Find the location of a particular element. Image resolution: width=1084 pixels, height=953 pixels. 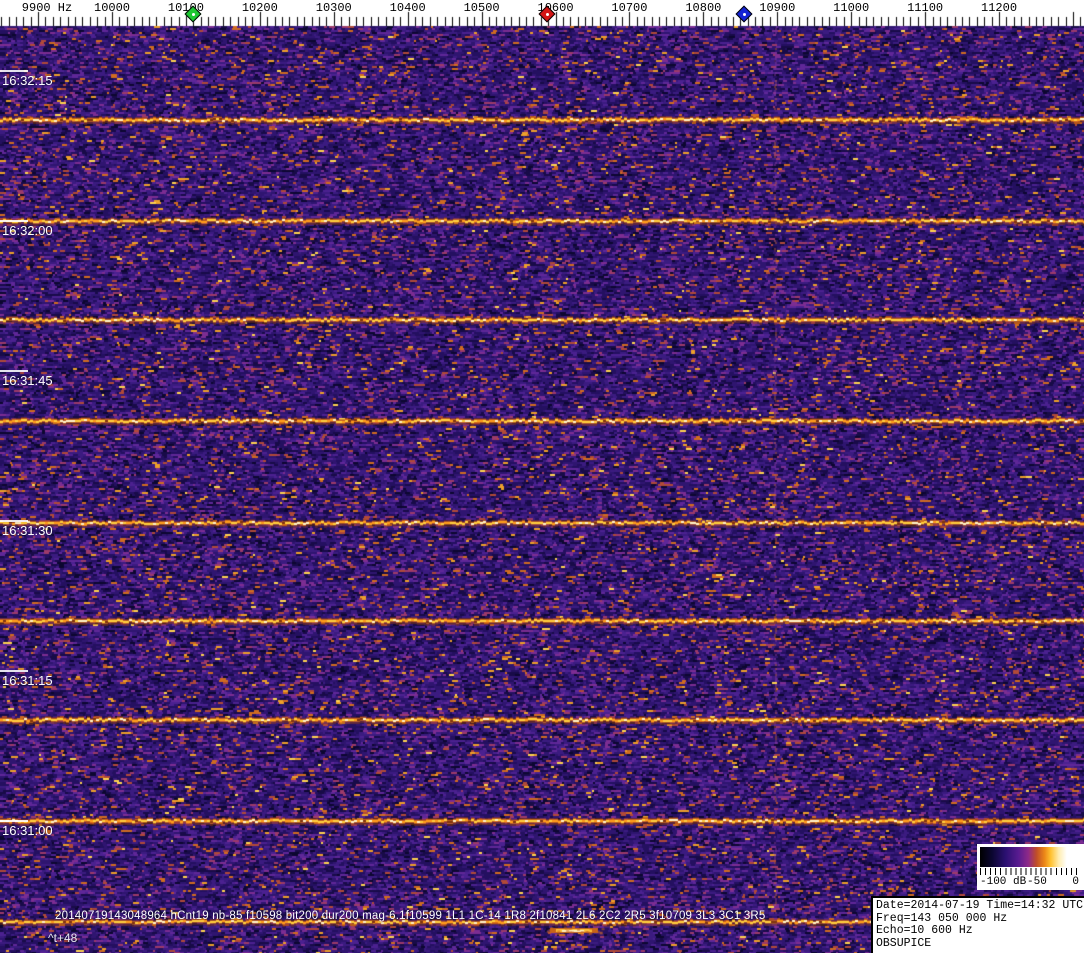

time-label: 16:31:00 is located at coordinates (27, 830).